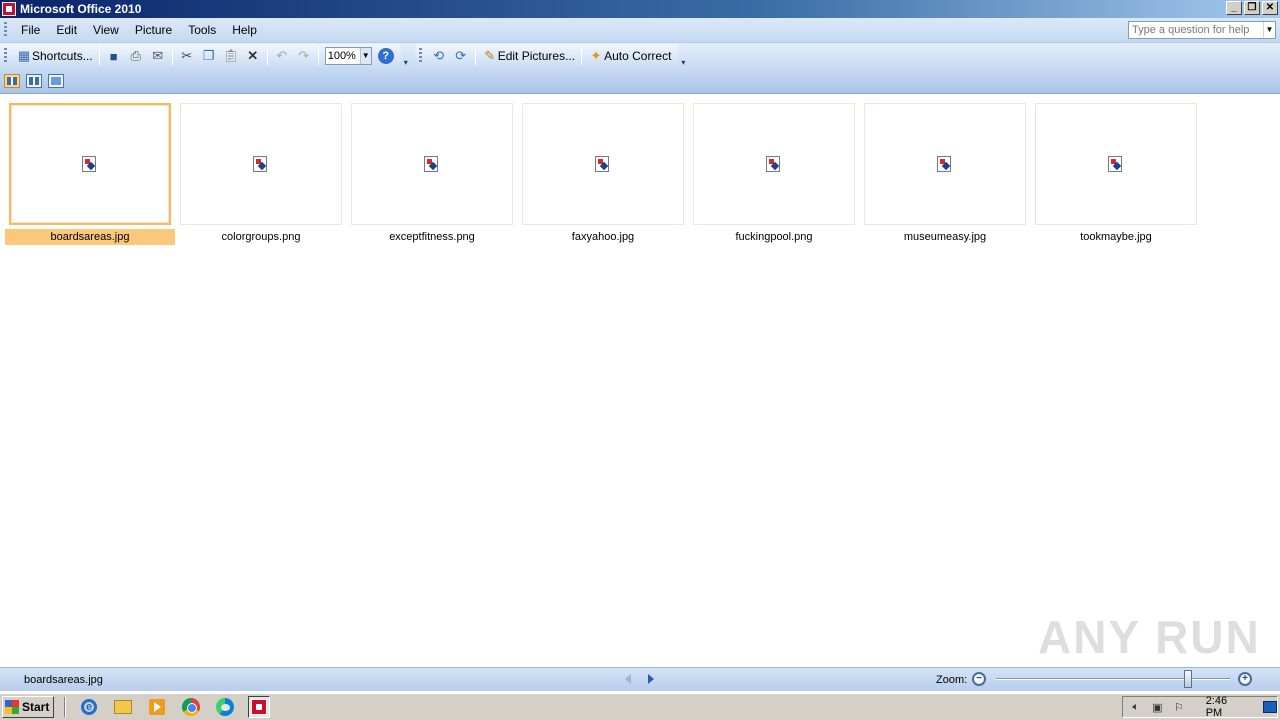 This screenshot has width=1280, height=720. I want to click on menu-help-label: Help, so click(244, 30).